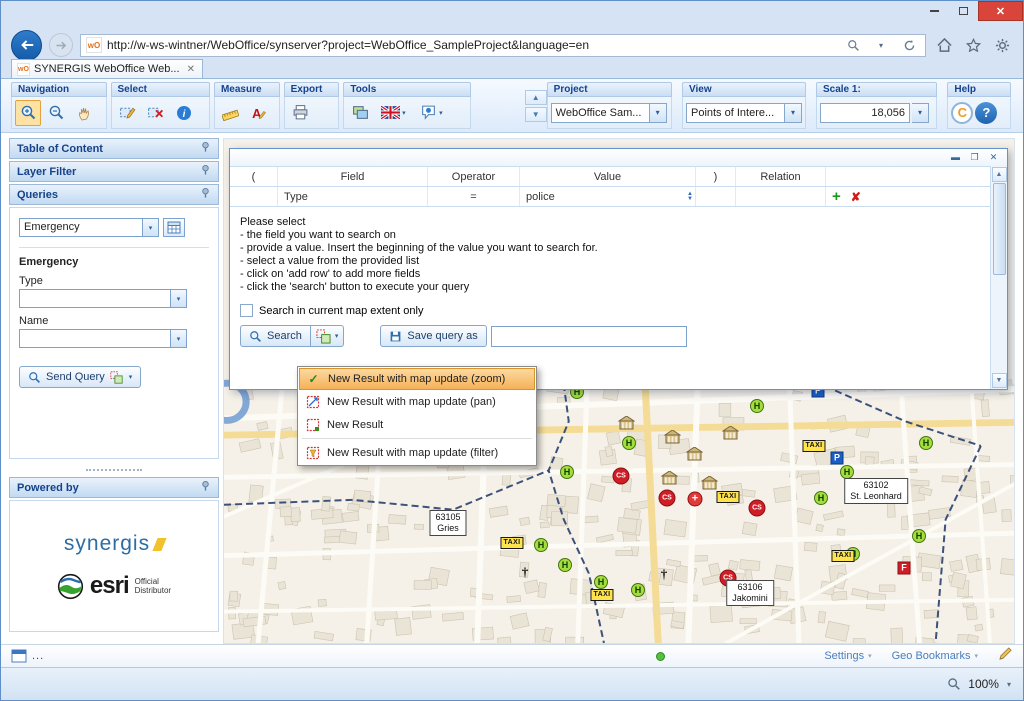  I want to click on menu-item-new-result-with-map-update-filter-: New Result with map update (filter), so click(417, 452).